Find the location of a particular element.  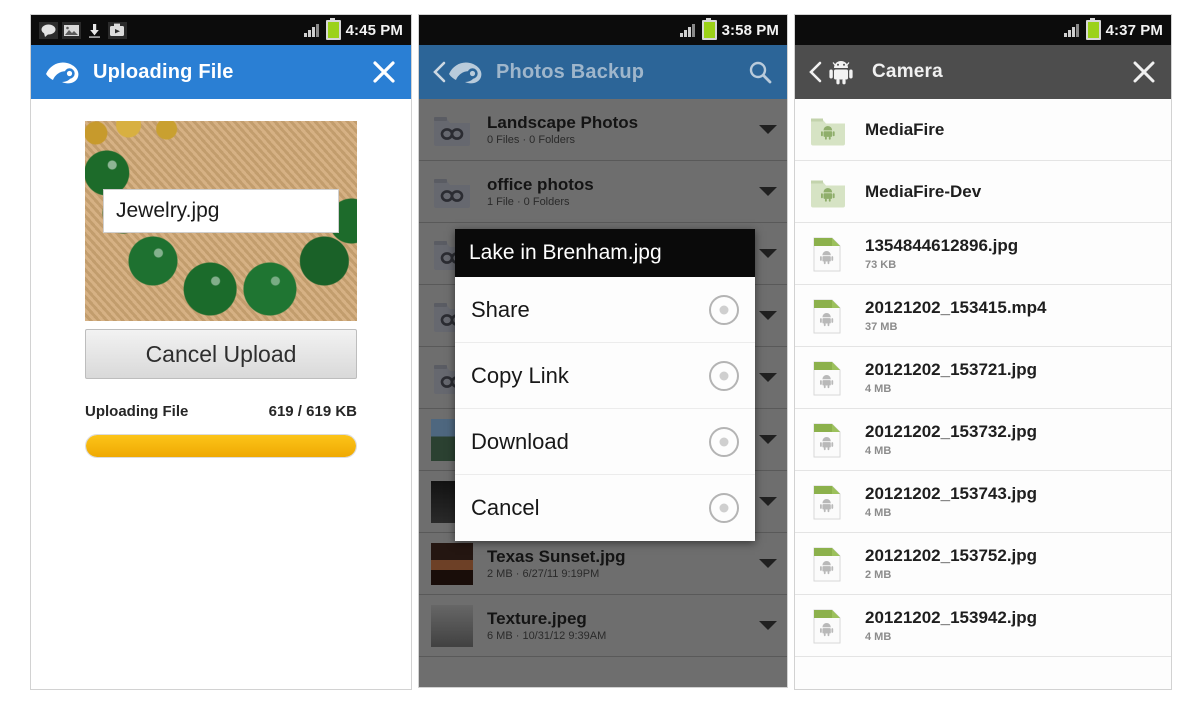

status-right: 4:45 PM is located at coordinates (353, 29).